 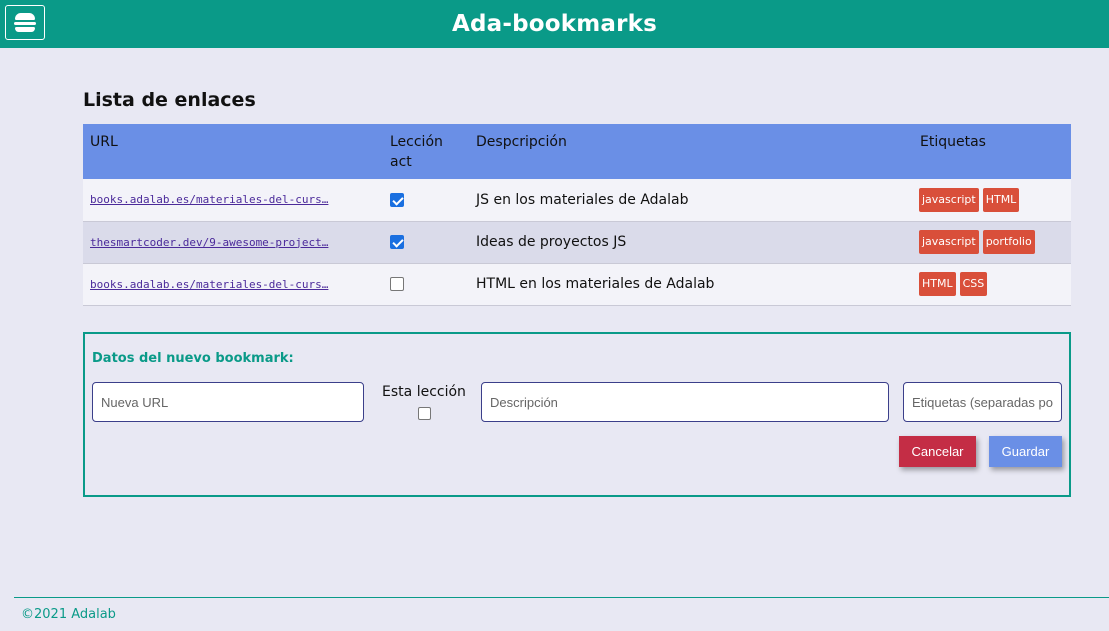 I want to click on lesson-field: Esta lección, so click(x=424, y=402).